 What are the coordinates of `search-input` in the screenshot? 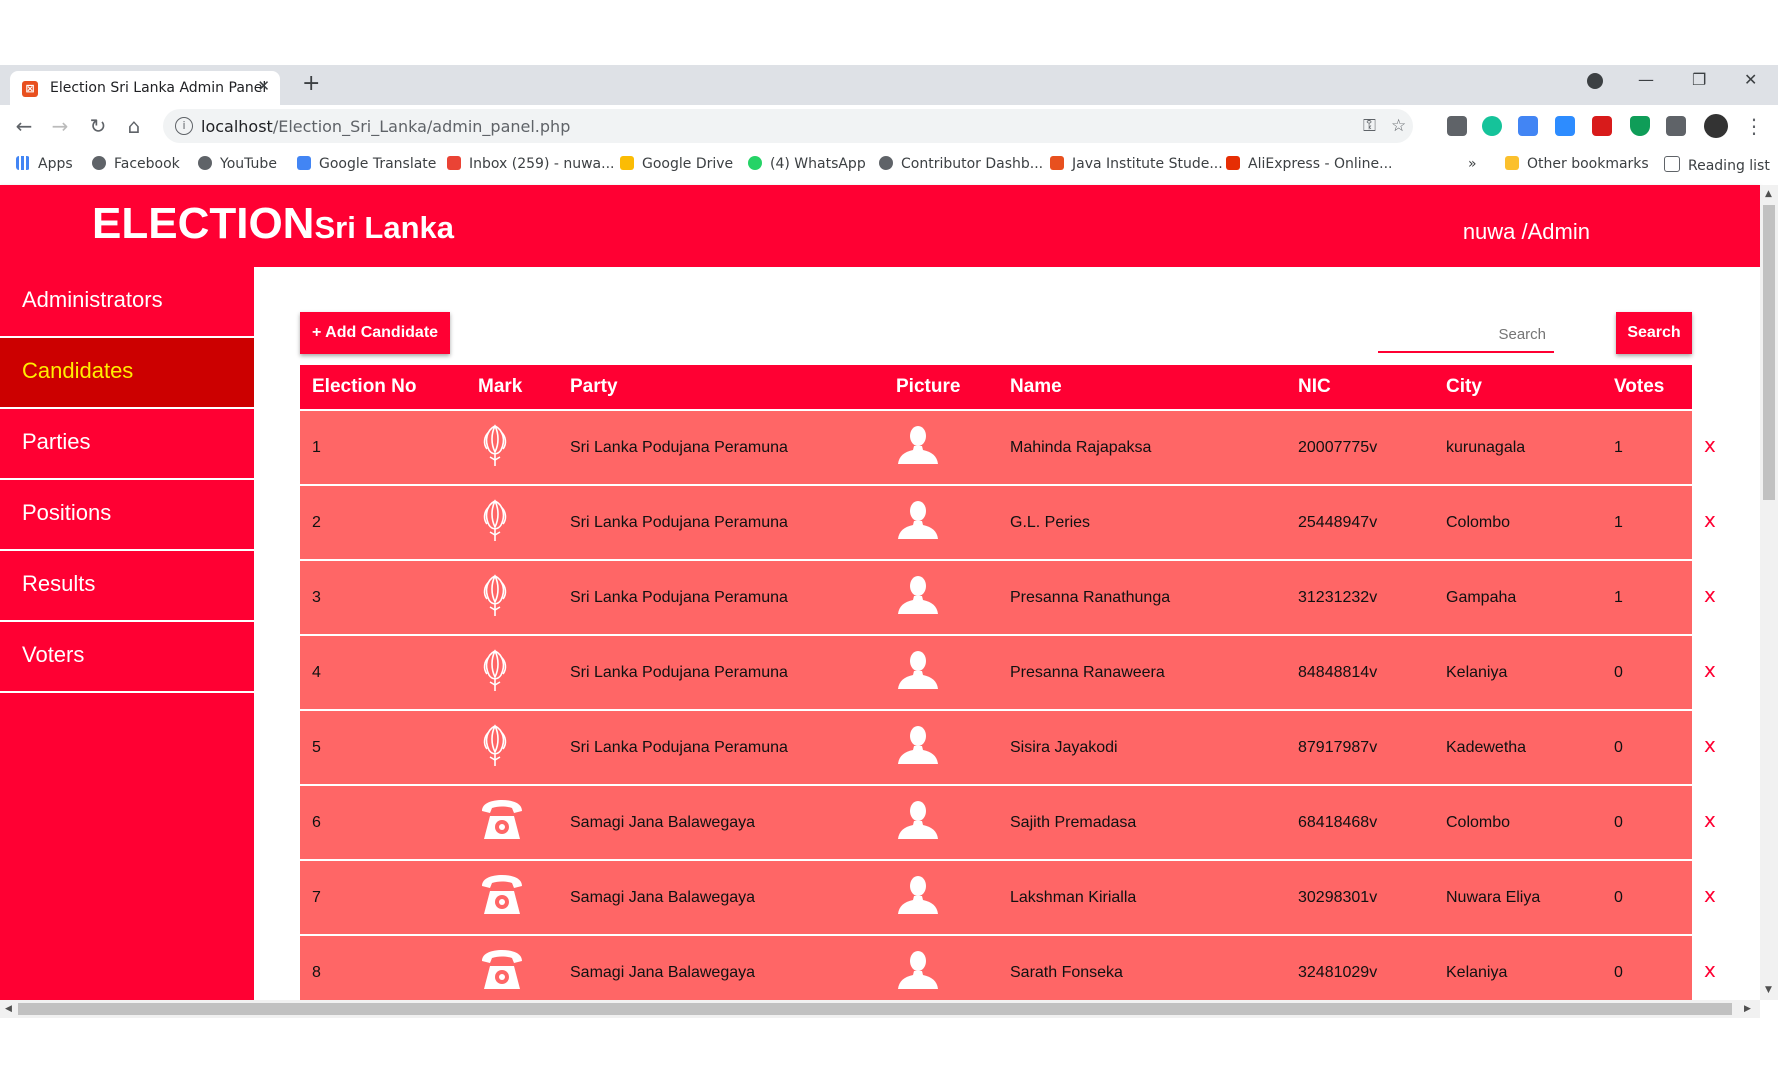 It's located at (1466, 335).